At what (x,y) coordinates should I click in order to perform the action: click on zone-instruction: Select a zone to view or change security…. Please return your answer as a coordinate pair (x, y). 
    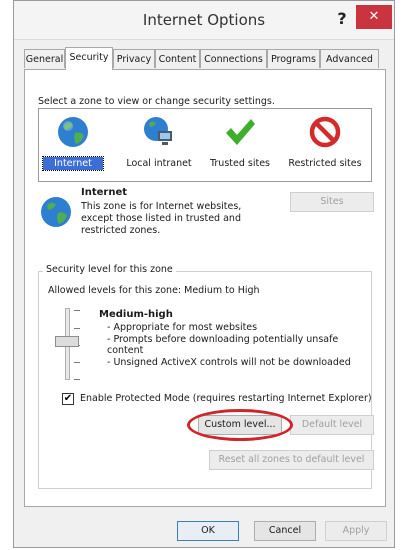
    Looking at the image, I should click on (156, 101).